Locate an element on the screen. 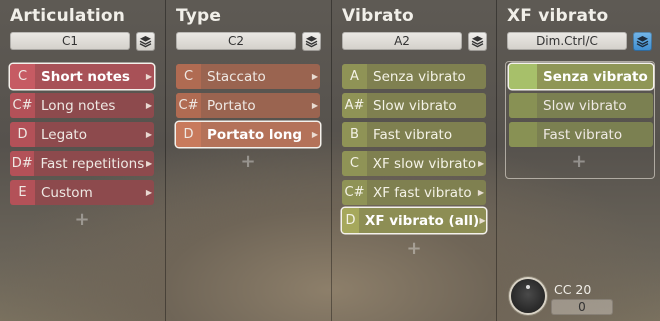 This screenshot has width=660, height=321. item-label: Staccato is located at coordinates (236, 76).